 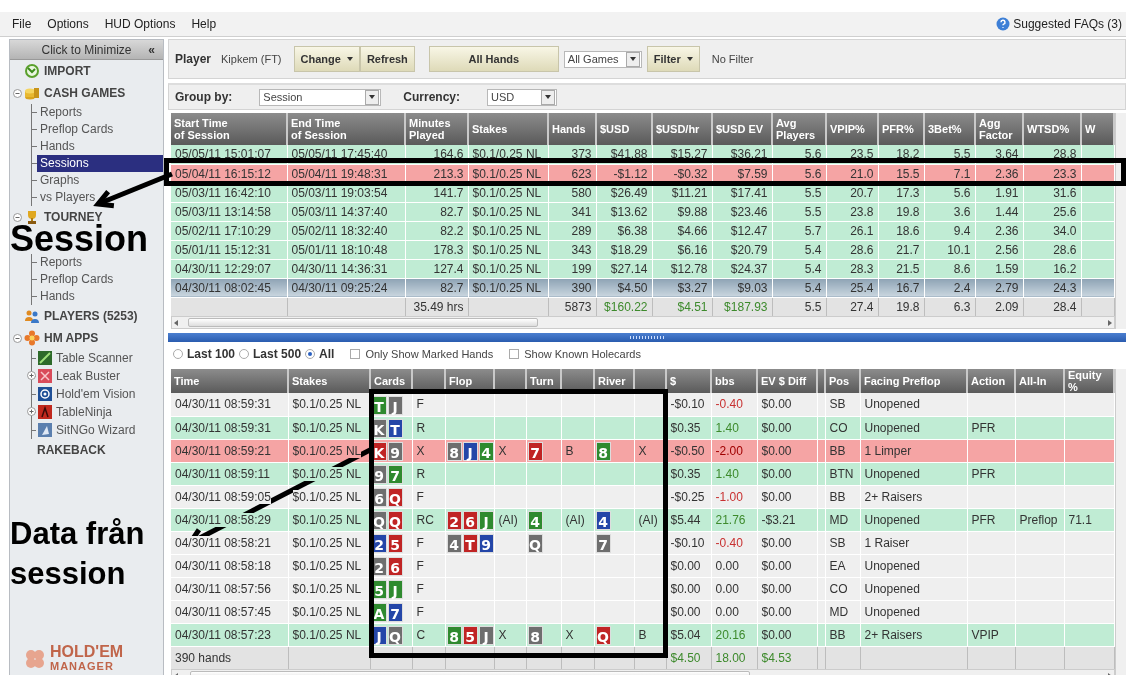 I want to click on sidebar-heading: RAKEBACK, so click(x=71, y=450).